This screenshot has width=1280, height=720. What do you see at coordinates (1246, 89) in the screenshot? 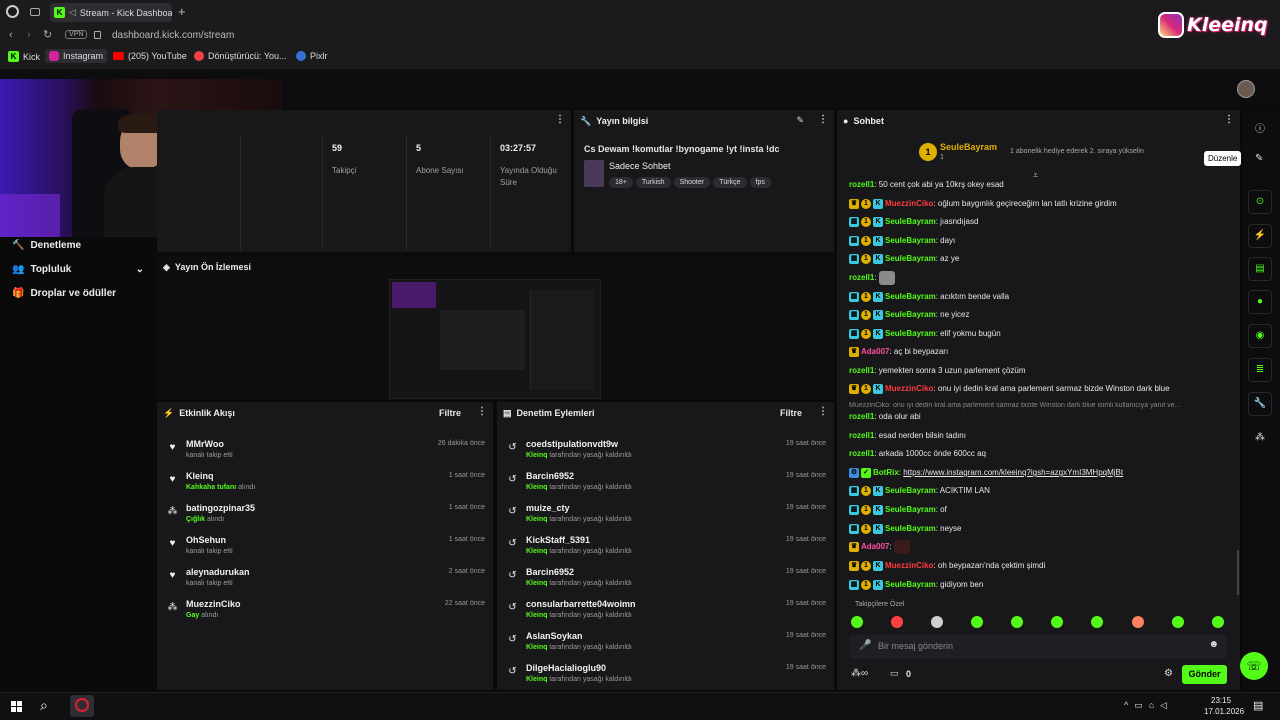
I see `avatar` at bounding box center [1246, 89].